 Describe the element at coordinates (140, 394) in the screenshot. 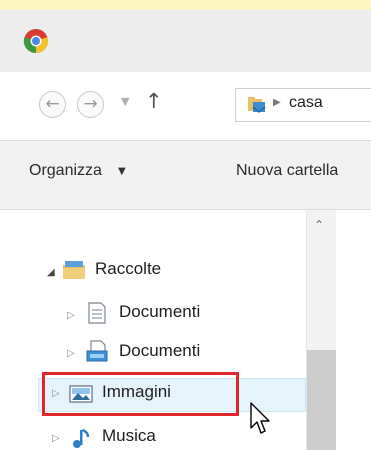

I see `highlight-annotation` at that location.